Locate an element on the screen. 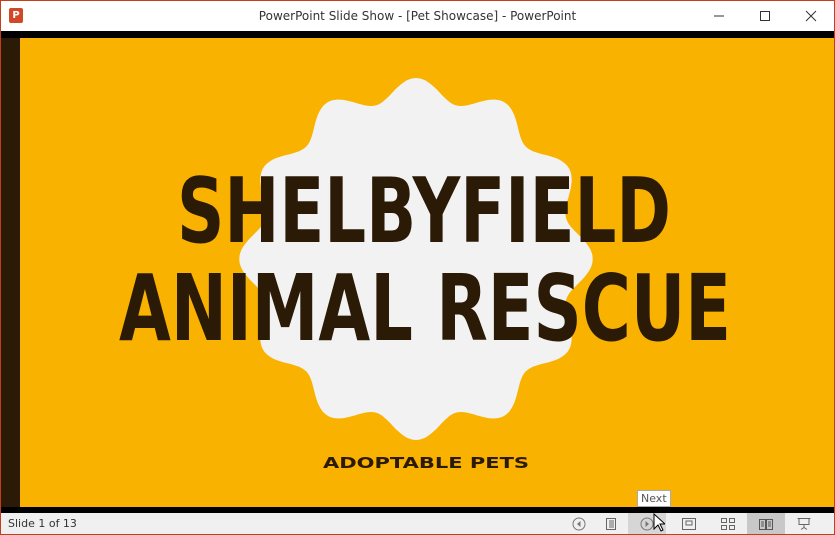  maximize-icon is located at coordinates (765, 16).